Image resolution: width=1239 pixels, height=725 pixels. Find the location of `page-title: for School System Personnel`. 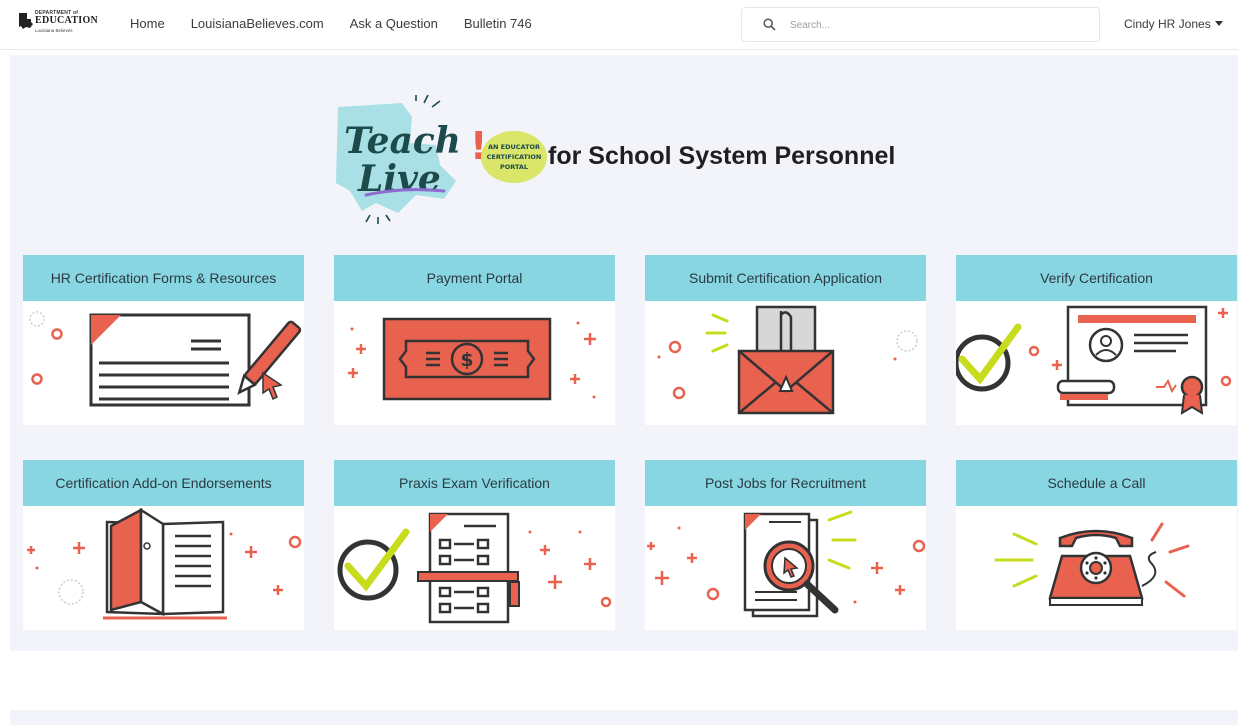

page-title: for School System Personnel is located at coordinates (722, 156).